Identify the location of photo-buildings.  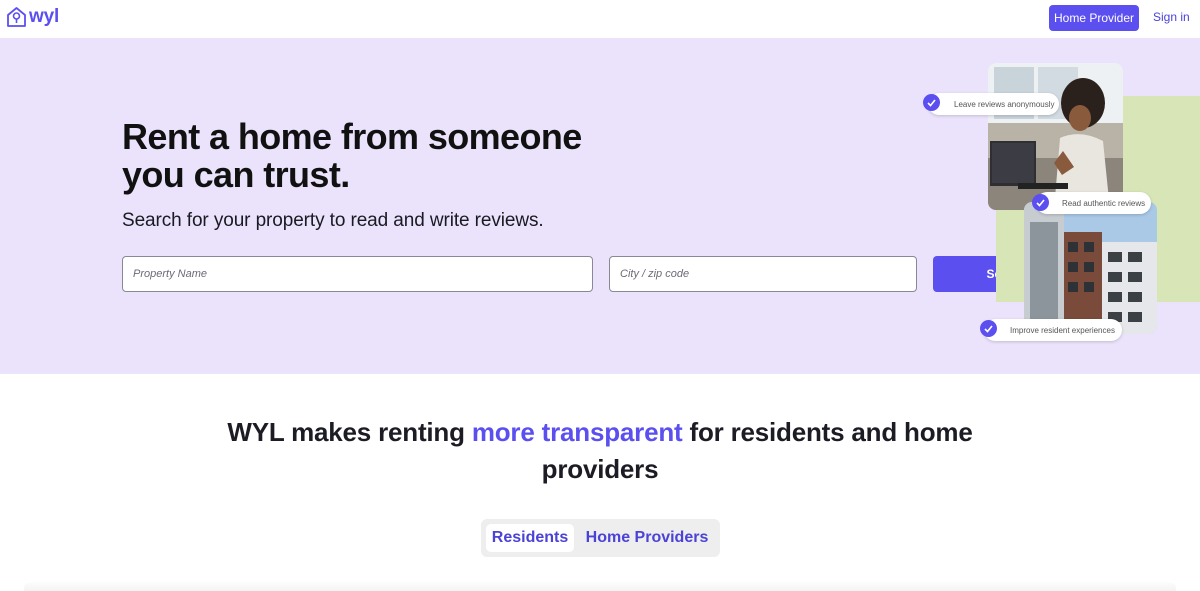
(1090, 268).